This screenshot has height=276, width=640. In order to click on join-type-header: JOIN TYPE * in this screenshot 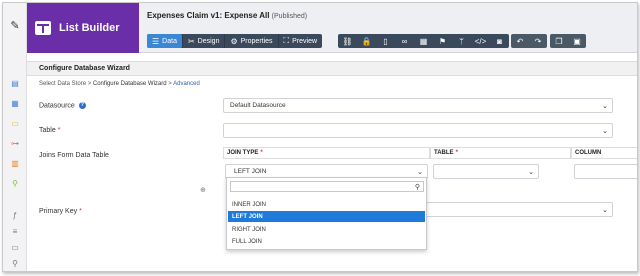, I will do `click(326, 153)`.